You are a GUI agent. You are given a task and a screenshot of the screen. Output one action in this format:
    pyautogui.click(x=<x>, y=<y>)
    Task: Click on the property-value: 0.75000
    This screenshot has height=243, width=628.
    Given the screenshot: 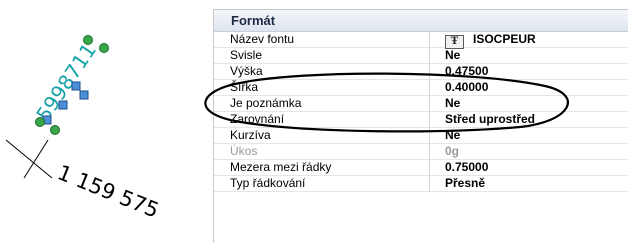 What is the action you would take?
    pyautogui.click(x=466, y=167)
    